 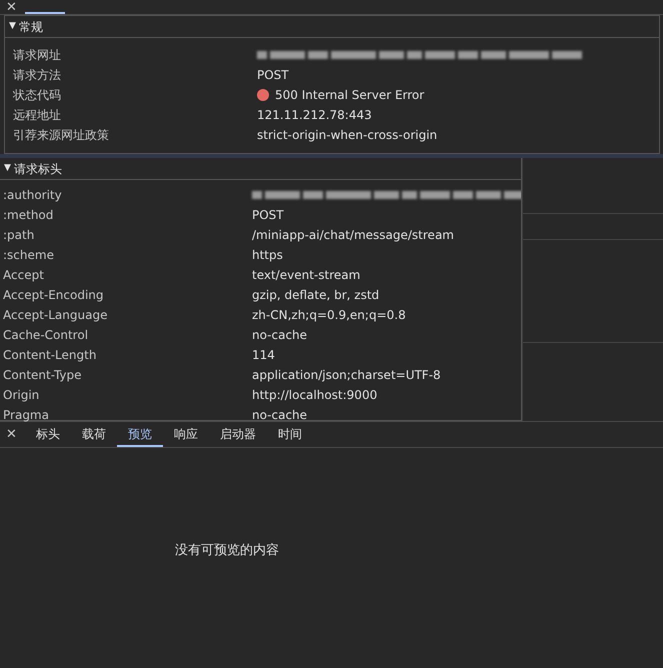 What do you see at coordinates (185, 434) in the screenshot?
I see `tab: 响应` at bounding box center [185, 434].